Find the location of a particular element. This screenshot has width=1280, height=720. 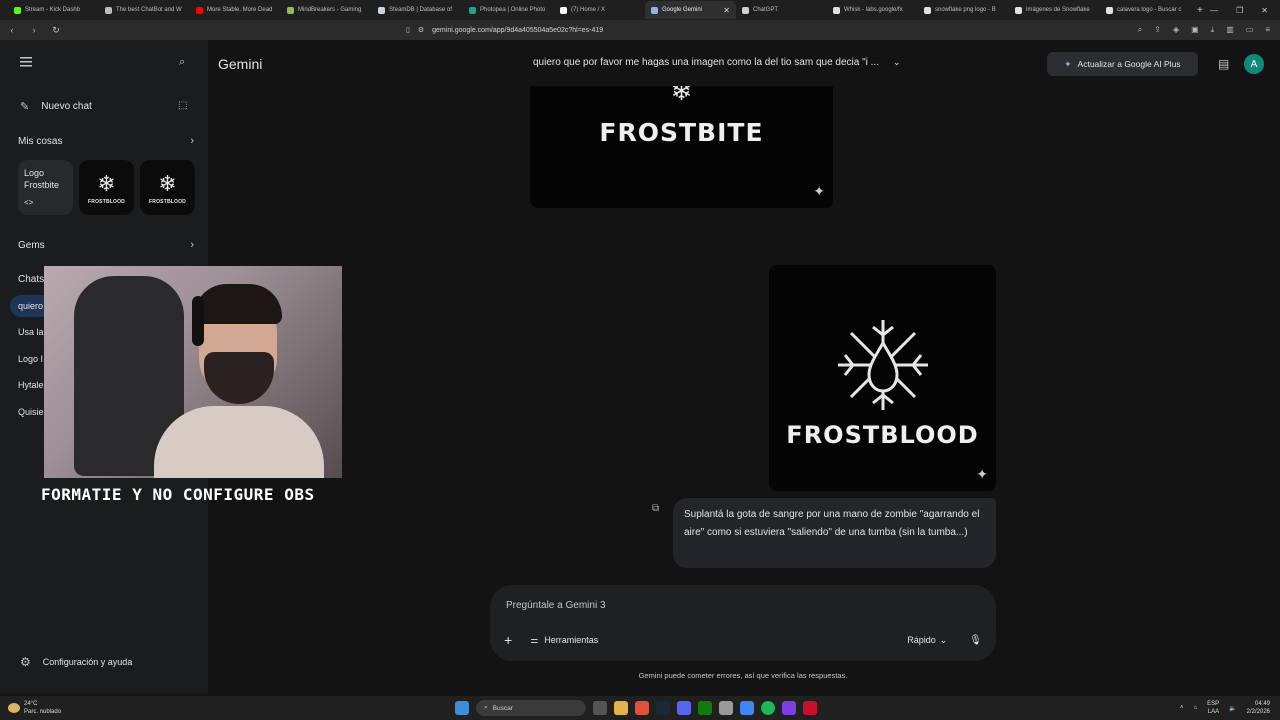

tab-label: ChatGPT is located at coordinates (766, 10).